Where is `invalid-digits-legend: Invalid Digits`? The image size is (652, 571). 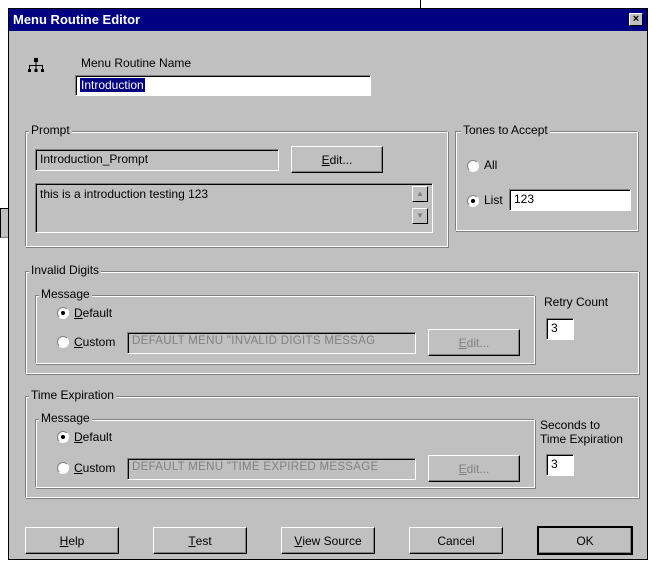
invalid-digits-legend: Invalid Digits is located at coordinates (65, 270).